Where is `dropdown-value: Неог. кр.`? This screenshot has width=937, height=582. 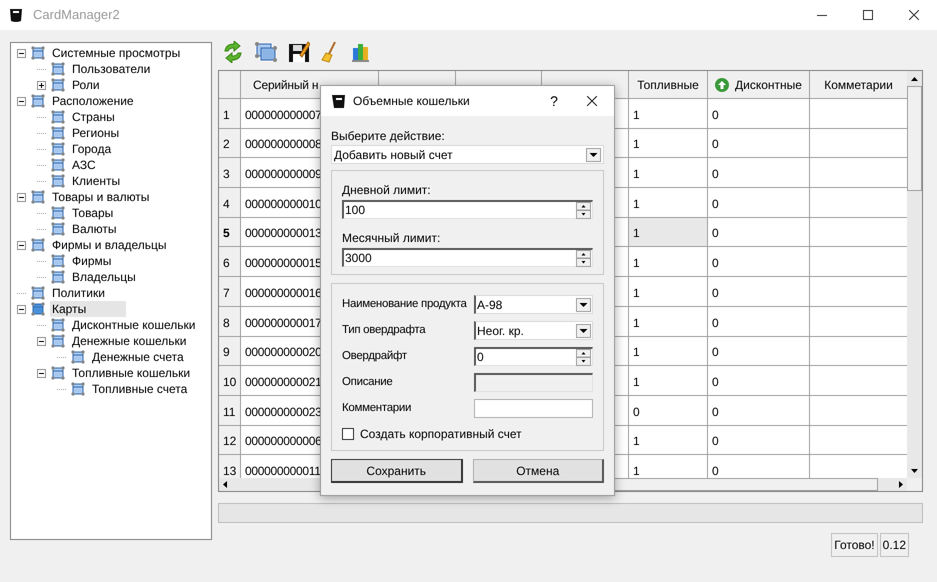 dropdown-value: Неог. кр. is located at coordinates (501, 331).